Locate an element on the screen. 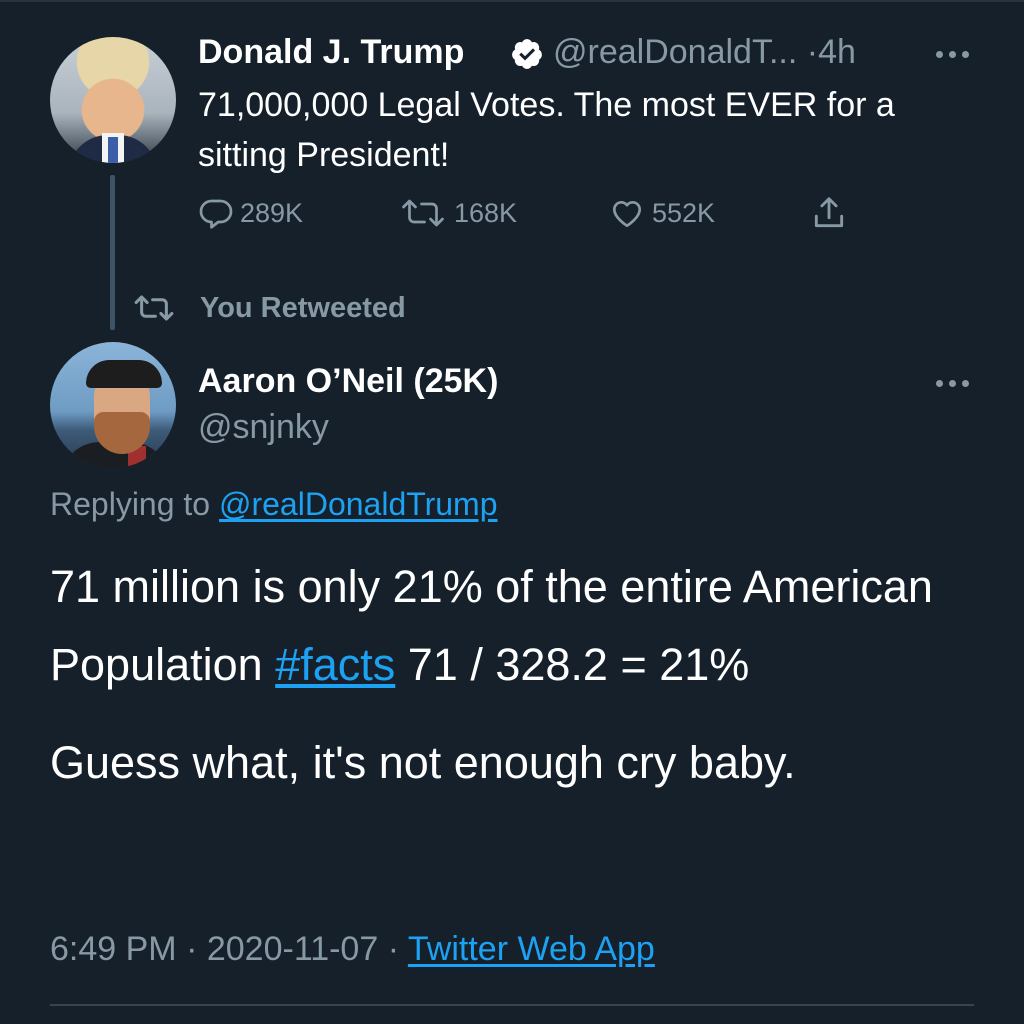 This screenshot has width=1024, height=1024. like-button: 552K is located at coordinates (661, 213).